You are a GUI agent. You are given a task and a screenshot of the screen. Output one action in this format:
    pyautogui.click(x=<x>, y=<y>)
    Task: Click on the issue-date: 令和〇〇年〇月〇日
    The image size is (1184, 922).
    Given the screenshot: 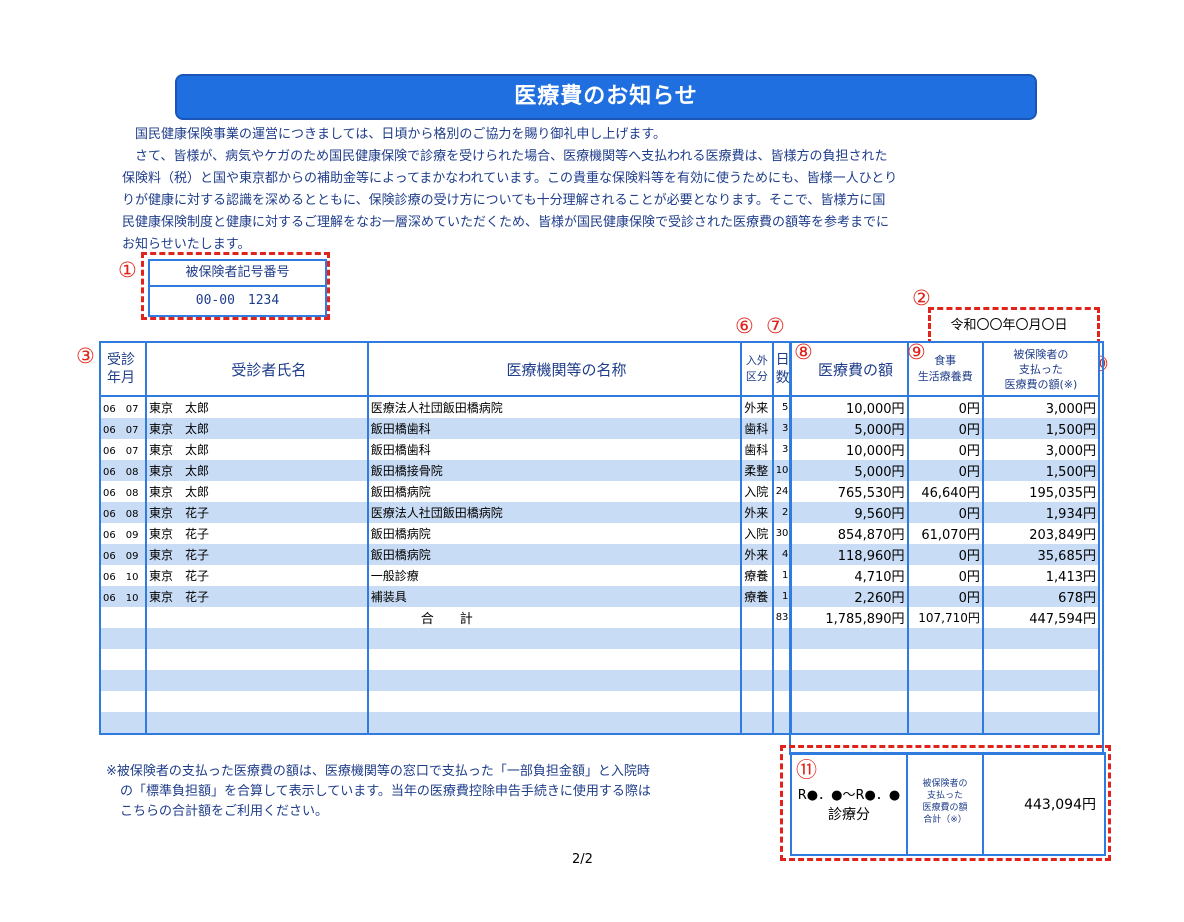 What is the action you would take?
    pyautogui.click(x=1009, y=325)
    